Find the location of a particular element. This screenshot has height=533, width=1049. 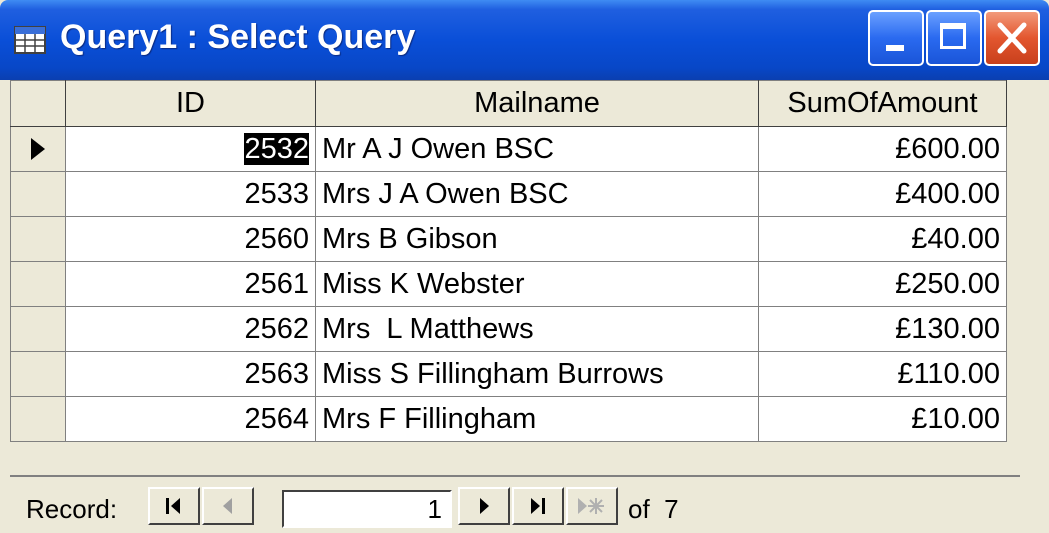

next-record-button is located at coordinates (484, 506).